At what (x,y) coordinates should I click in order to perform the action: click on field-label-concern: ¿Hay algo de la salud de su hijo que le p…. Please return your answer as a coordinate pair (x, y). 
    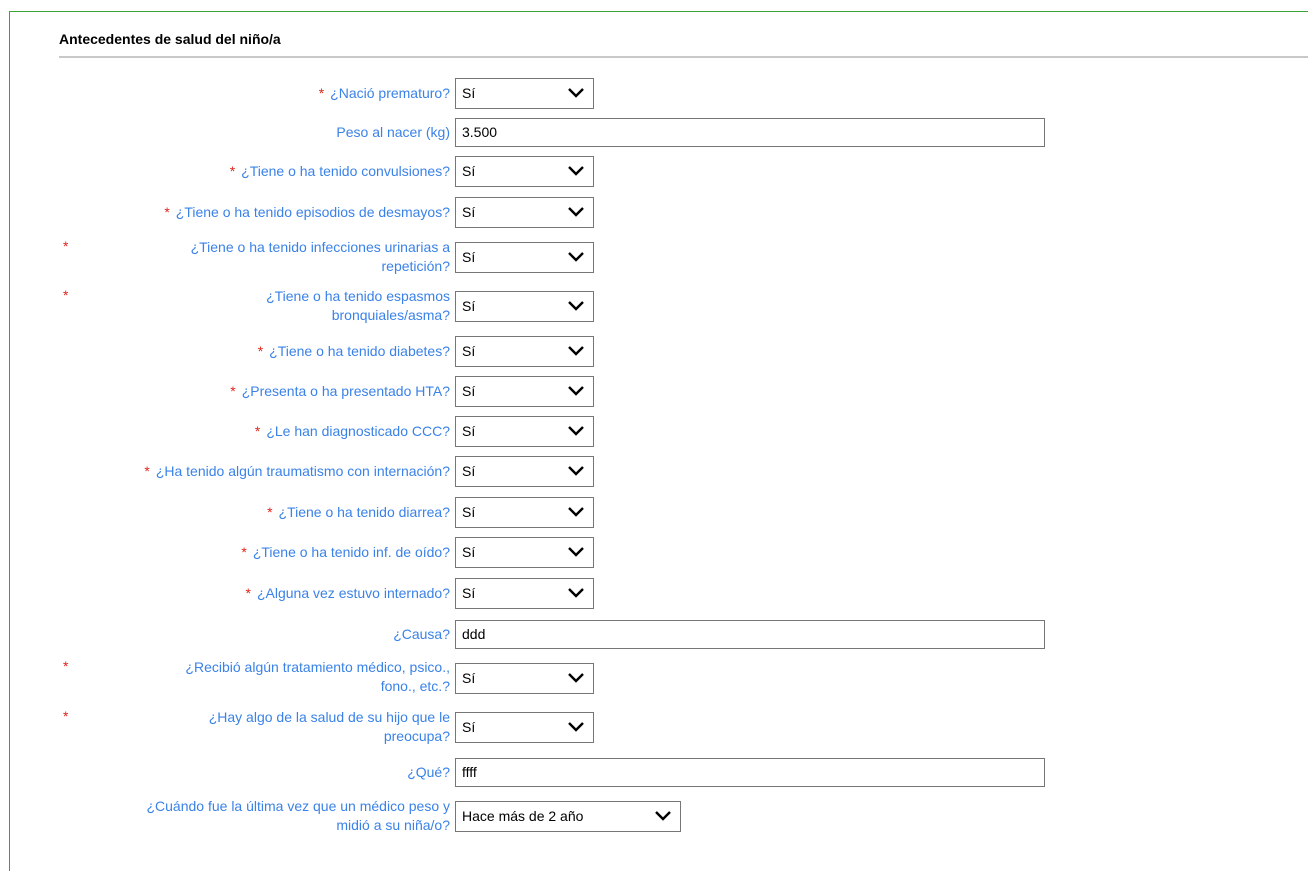
    Looking at the image, I should click on (329, 726).